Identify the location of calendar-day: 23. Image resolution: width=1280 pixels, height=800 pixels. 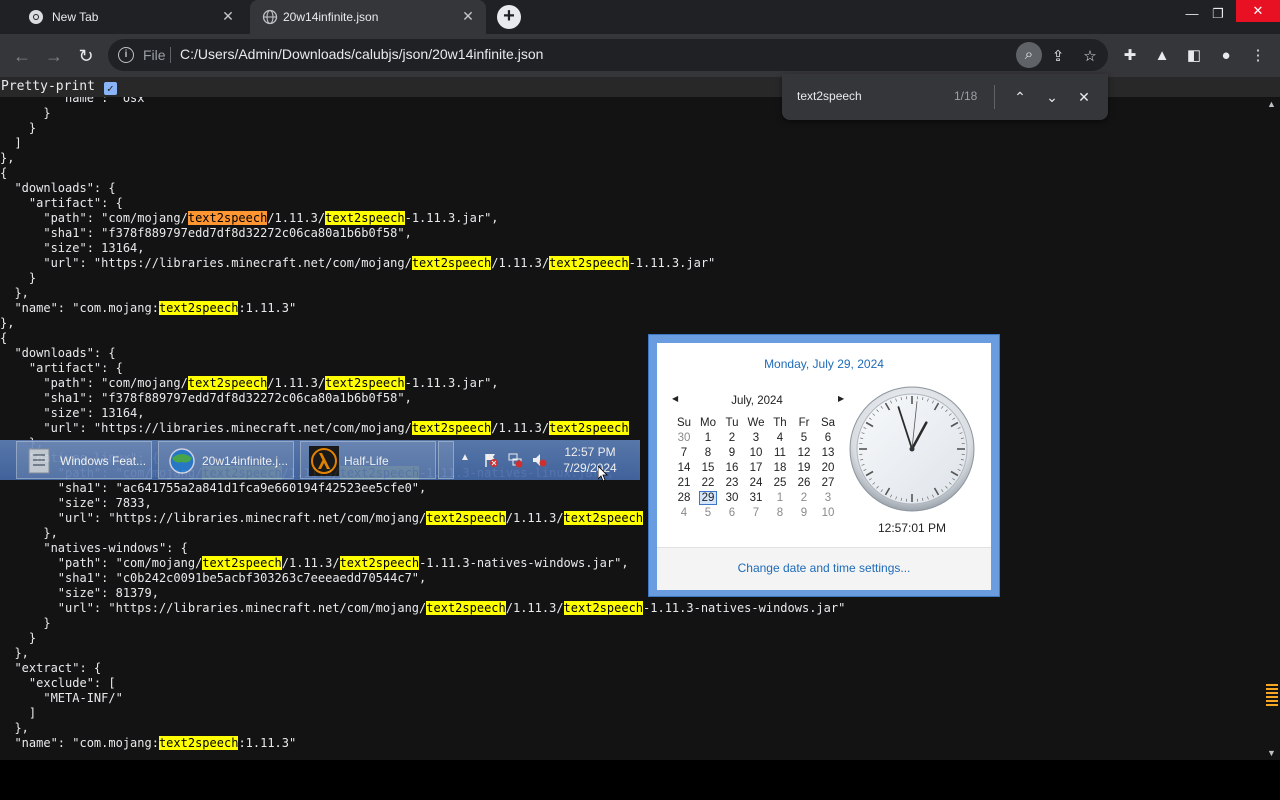
(732, 482).